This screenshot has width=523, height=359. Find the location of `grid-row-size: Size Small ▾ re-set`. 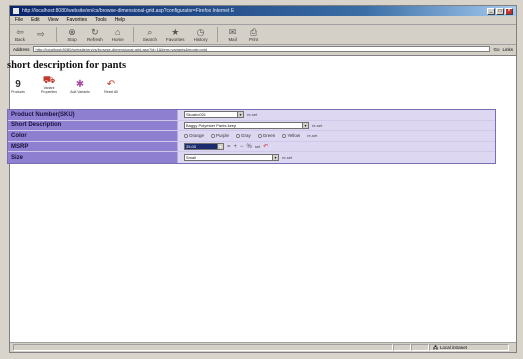

grid-row-size: Size Small ▾ re-set is located at coordinates (251, 157).